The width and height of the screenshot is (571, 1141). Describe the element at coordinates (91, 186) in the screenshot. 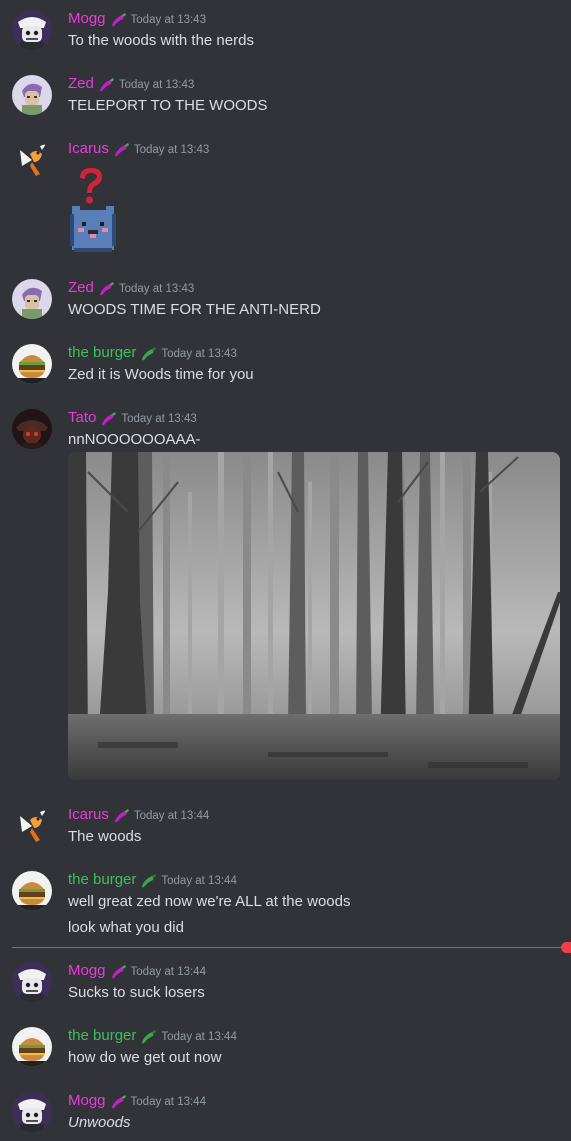

I see `question-mark-emoji` at that location.